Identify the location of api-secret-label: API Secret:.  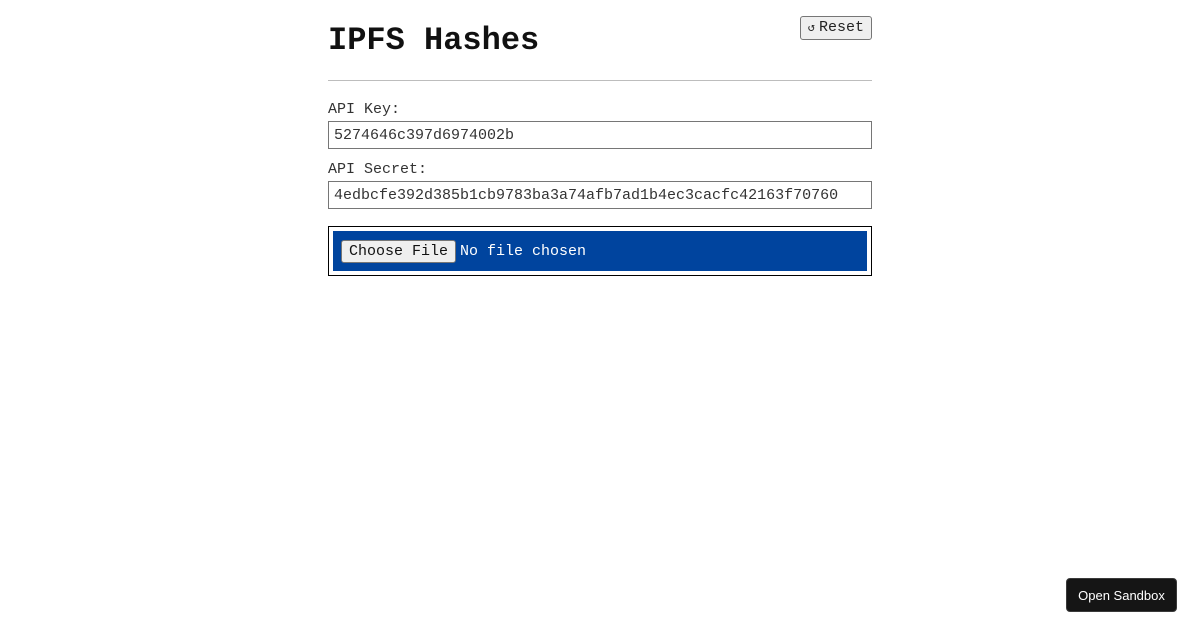
(378, 169).